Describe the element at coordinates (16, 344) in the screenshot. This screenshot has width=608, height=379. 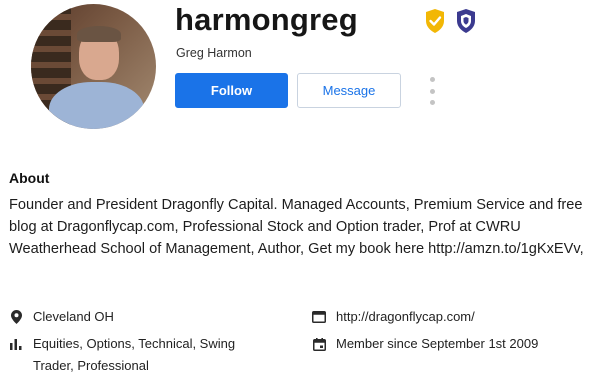
I see `bar-chart-icon` at that location.